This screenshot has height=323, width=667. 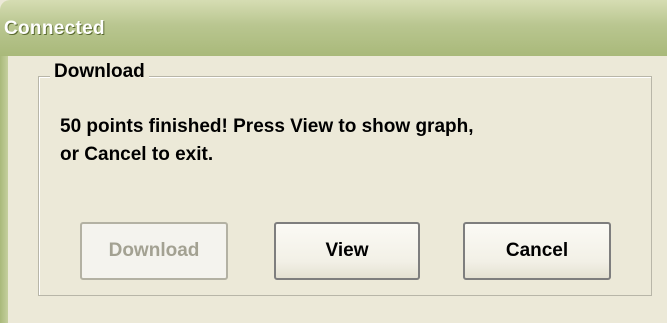 I want to click on view-button: View, so click(x=347, y=251).